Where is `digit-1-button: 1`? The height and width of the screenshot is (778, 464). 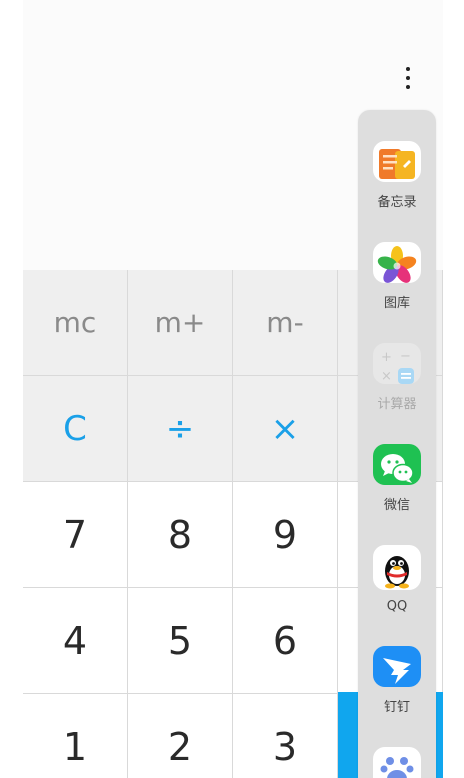 digit-1-button: 1 is located at coordinates (75, 736).